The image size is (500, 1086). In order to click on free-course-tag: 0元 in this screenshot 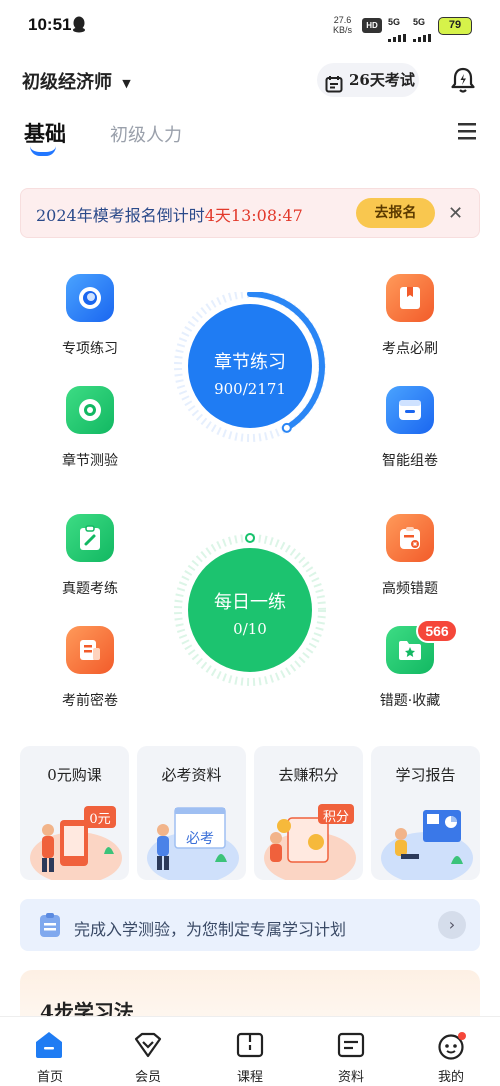, I will do `click(100, 819)`.